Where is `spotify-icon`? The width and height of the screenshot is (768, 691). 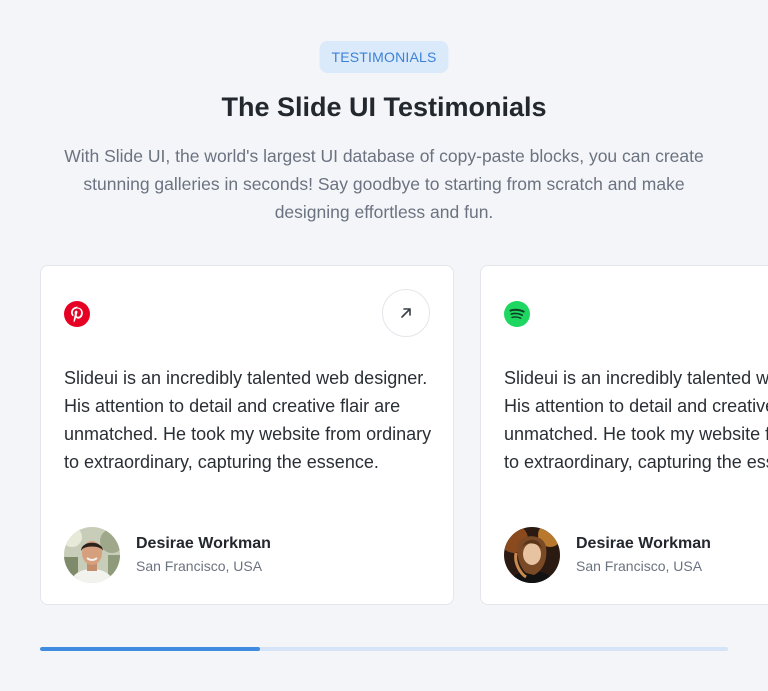
spotify-icon is located at coordinates (517, 314).